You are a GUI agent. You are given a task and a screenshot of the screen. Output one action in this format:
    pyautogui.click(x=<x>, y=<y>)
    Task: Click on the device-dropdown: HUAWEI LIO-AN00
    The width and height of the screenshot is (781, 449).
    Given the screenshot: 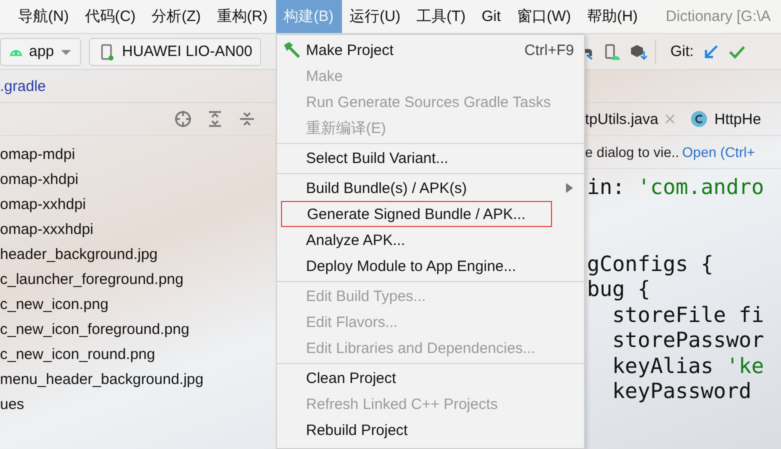 What is the action you would take?
    pyautogui.click(x=175, y=52)
    